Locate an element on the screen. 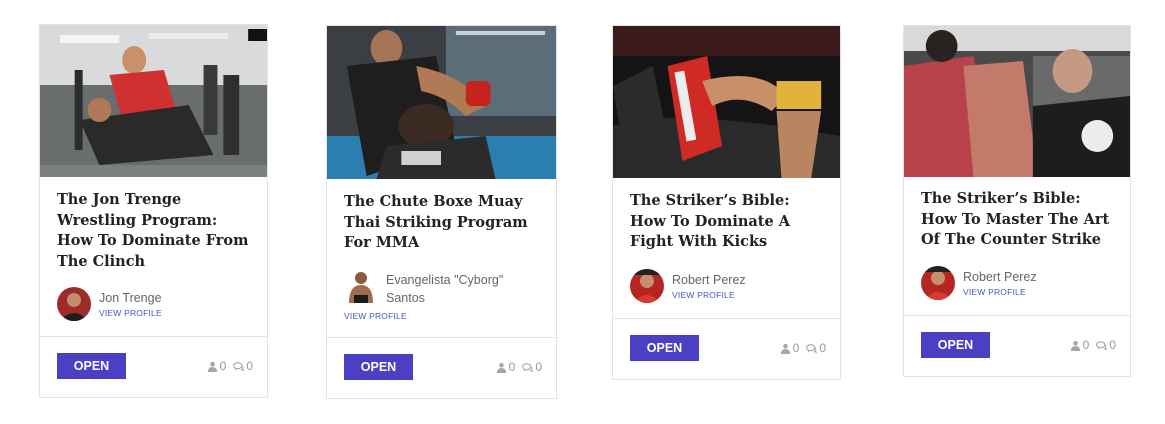  author-block: Evangelista "Cyborg" Santos VIEW PROFILE is located at coordinates (445, 296).